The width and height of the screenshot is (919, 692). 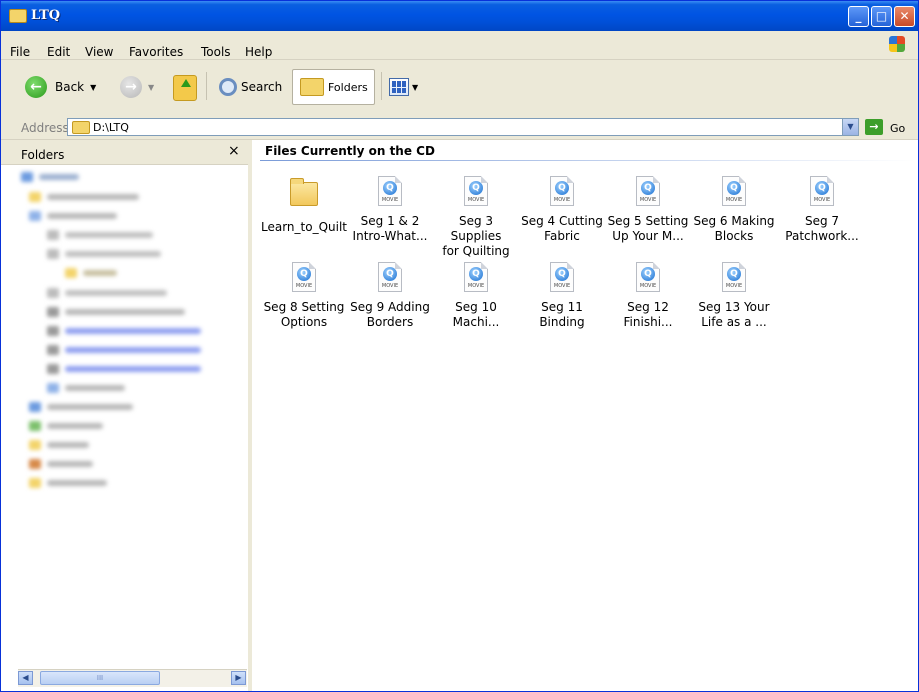 What do you see at coordinates (881, 16) in the screenshot?
I see `maximize-button: □` at bounding box center [881, 16].